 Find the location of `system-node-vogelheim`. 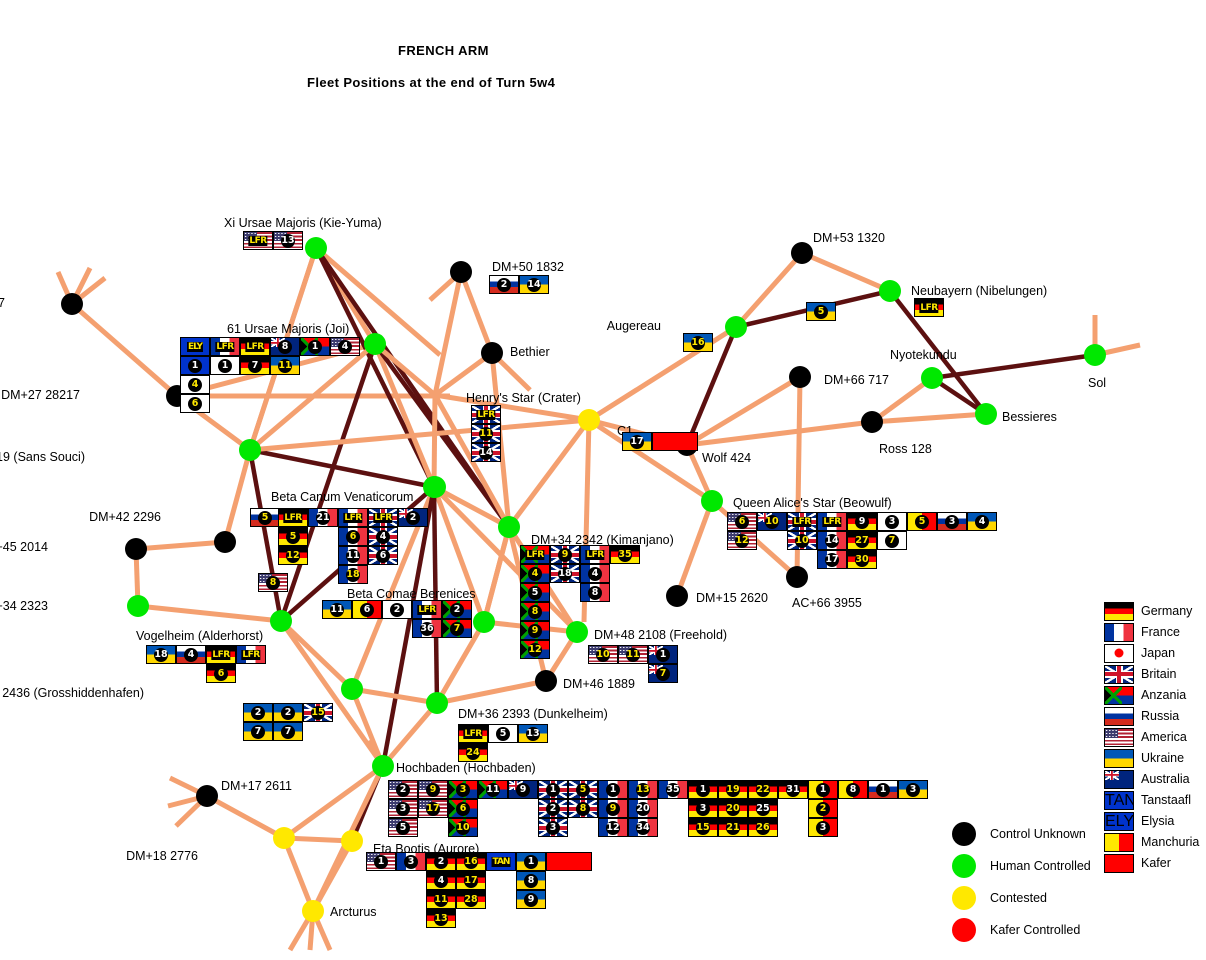

system-node-vogelheim is located at coordinates (281, 621).